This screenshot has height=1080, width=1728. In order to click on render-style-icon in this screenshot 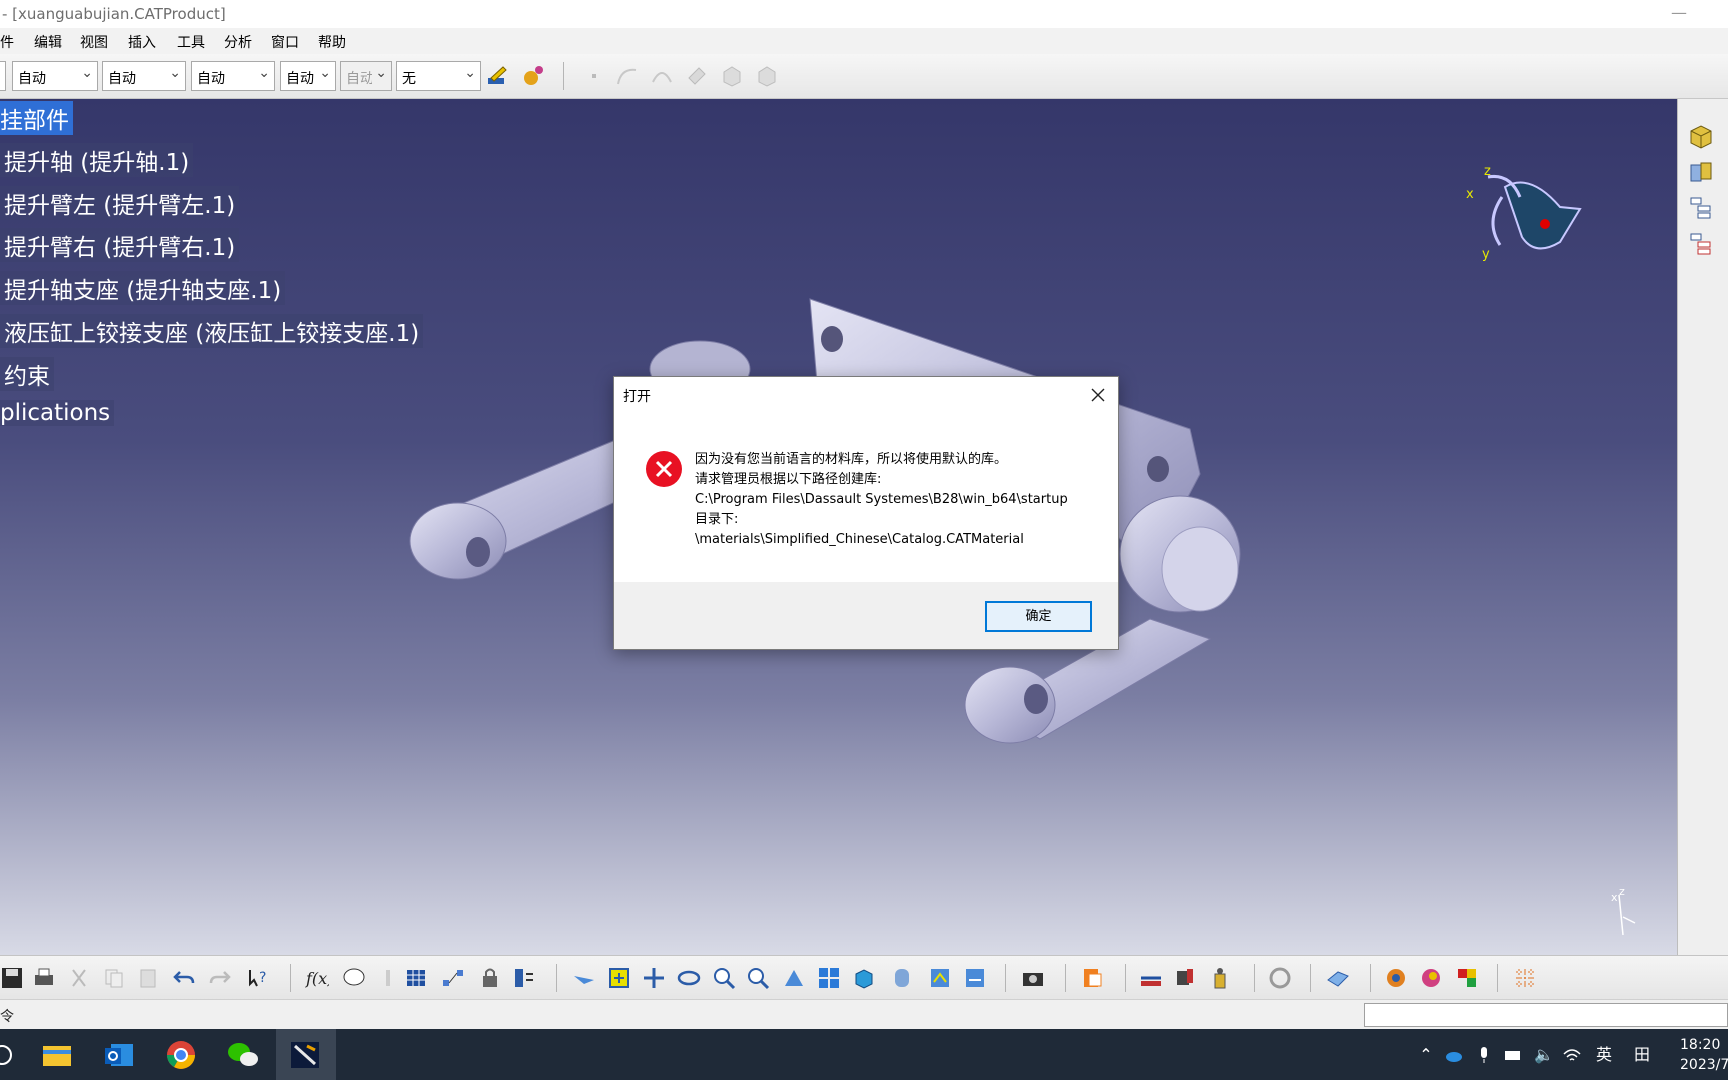, I will do `click(902, 978)`.